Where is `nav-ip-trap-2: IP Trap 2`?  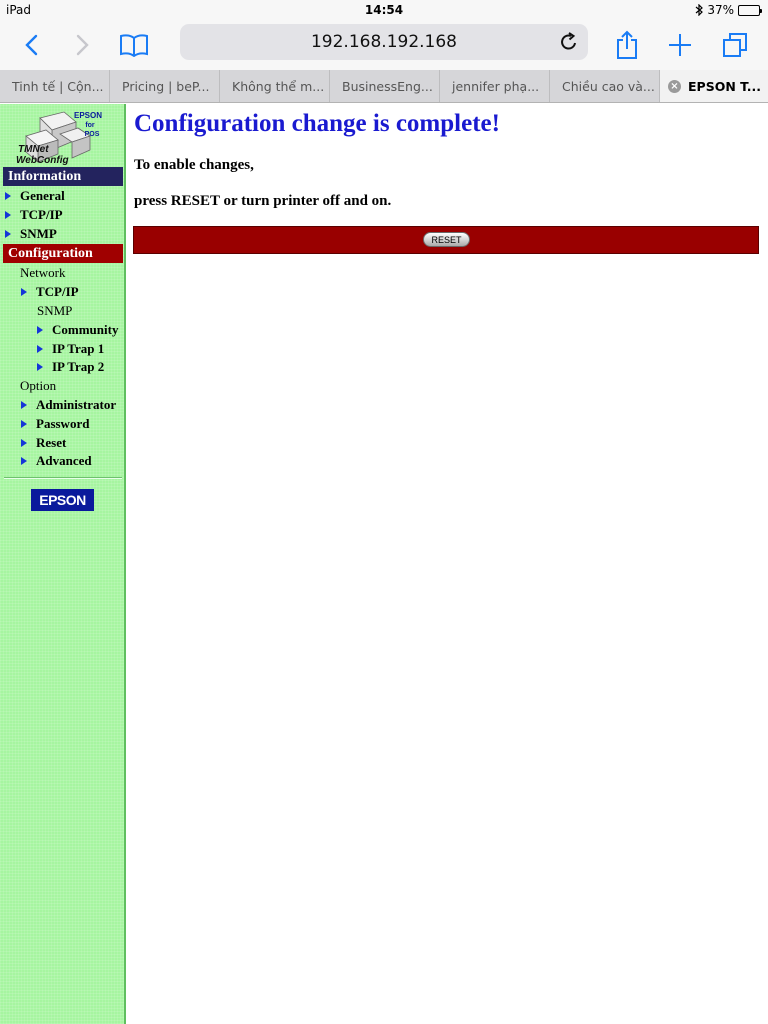 nav-ip-trap-2: IP Trap 2 is located at coordinates (70, 367).